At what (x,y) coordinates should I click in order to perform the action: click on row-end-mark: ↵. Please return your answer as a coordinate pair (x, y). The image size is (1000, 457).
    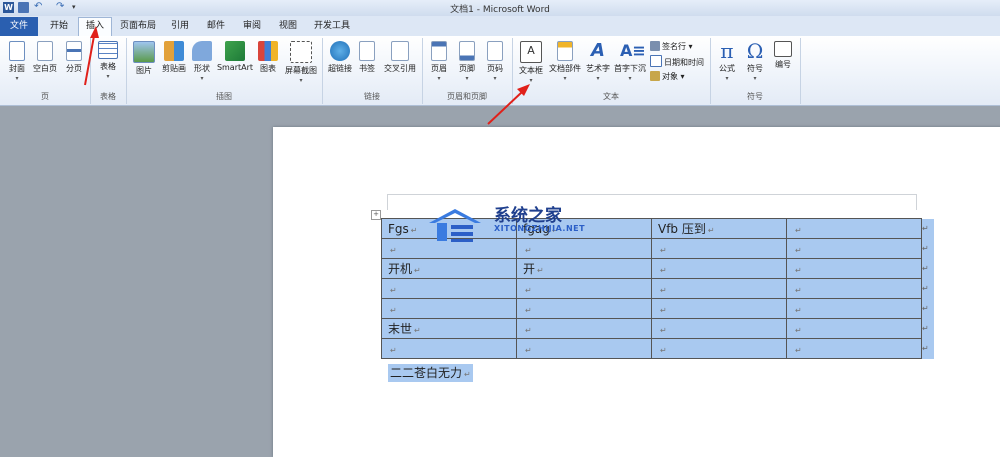
    Looking at the image, I should click on (927, 308).